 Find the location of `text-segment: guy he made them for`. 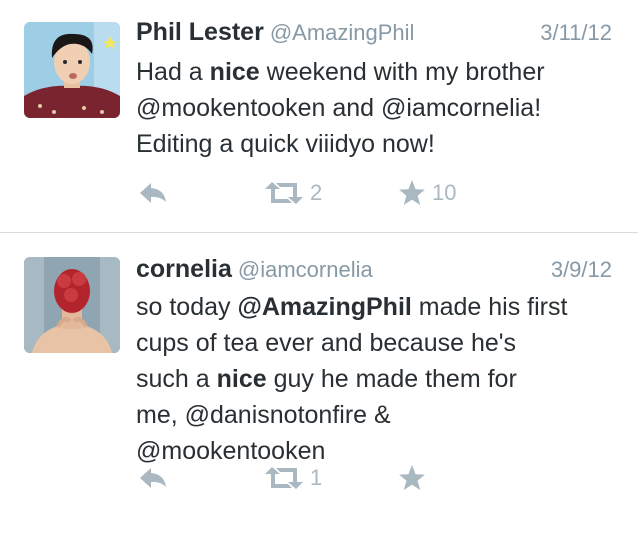

text-segment: guy he made them for is located at coordinates (391, 379).